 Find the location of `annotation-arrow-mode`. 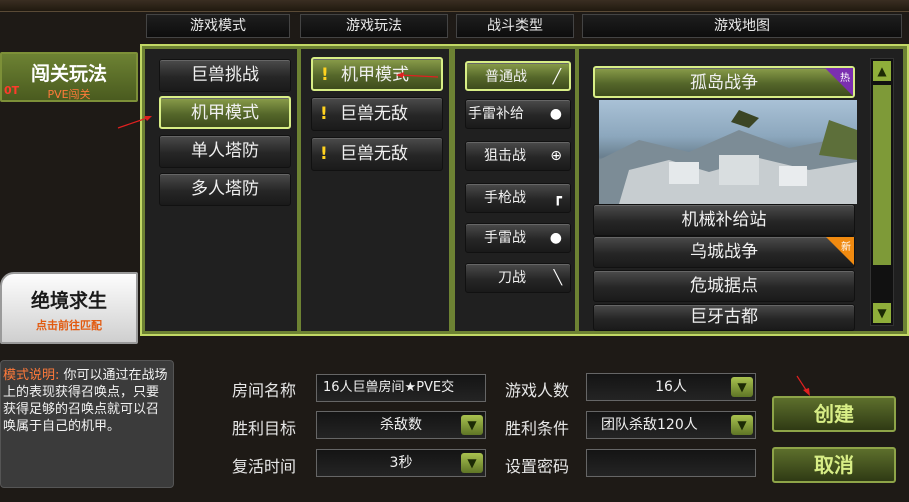

annotation-arrow-mode is located at coordinates (134, 122).